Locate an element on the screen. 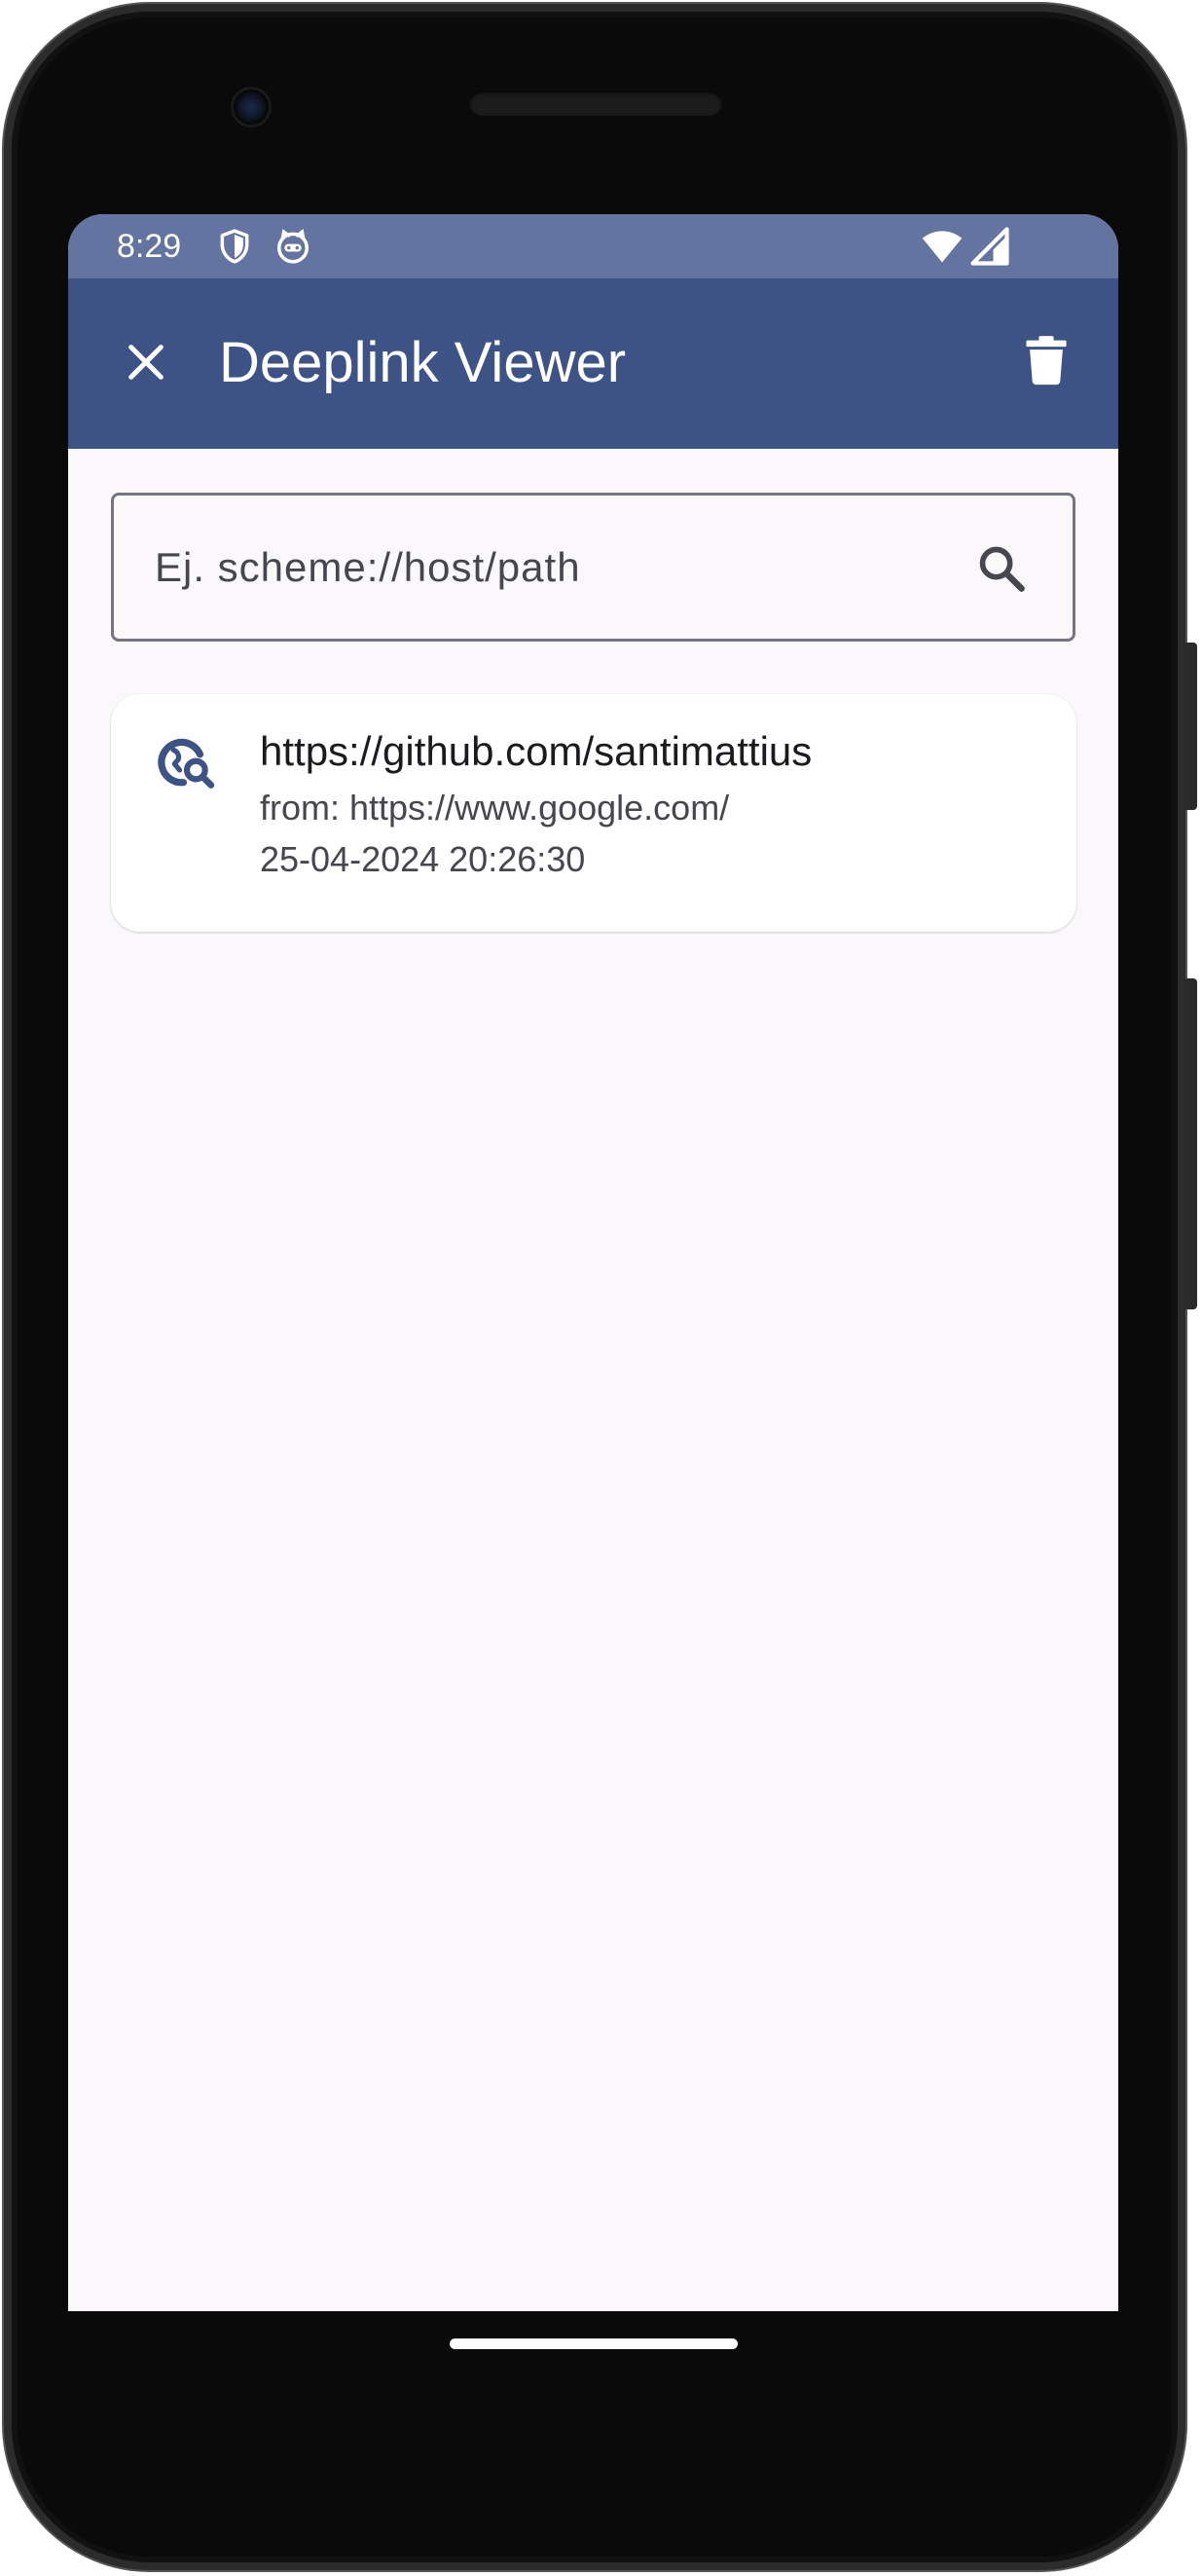 This screenshot has width=1202, height=2576. wifi-icon is located at coordinates (942, 246).